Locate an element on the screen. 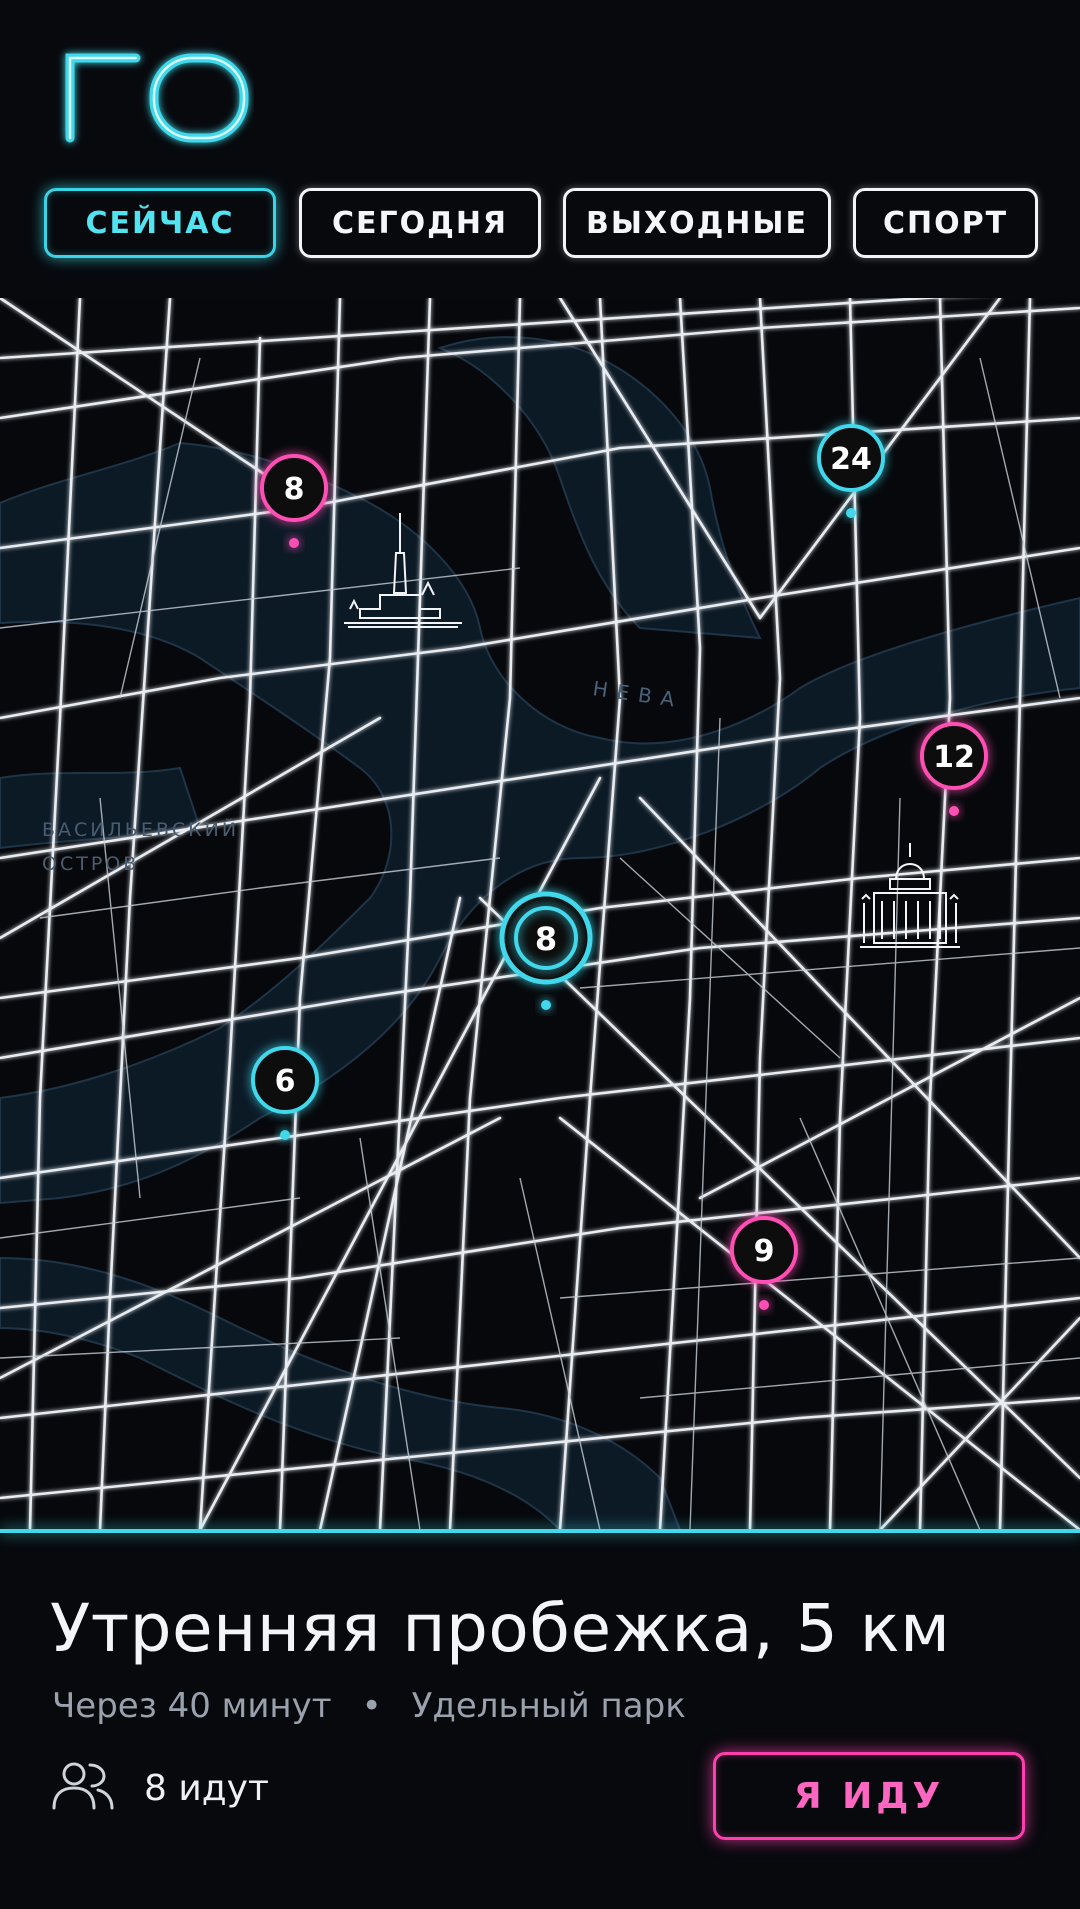  island-label-line1: ВАСИЛЬЕВСКИЙ is located at coordinates (140, 829).